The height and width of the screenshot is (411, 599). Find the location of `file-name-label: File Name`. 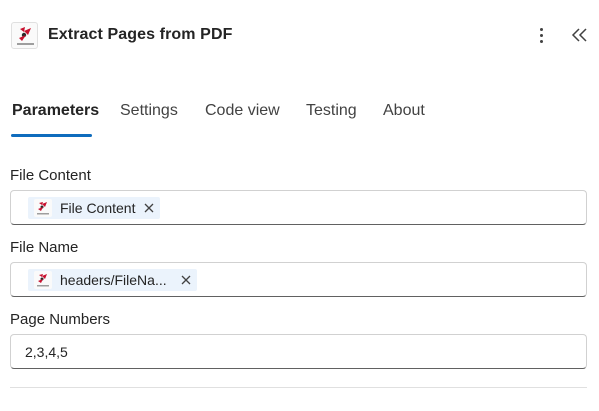

file-name-label: File Name is located at coordinates (44, 247).